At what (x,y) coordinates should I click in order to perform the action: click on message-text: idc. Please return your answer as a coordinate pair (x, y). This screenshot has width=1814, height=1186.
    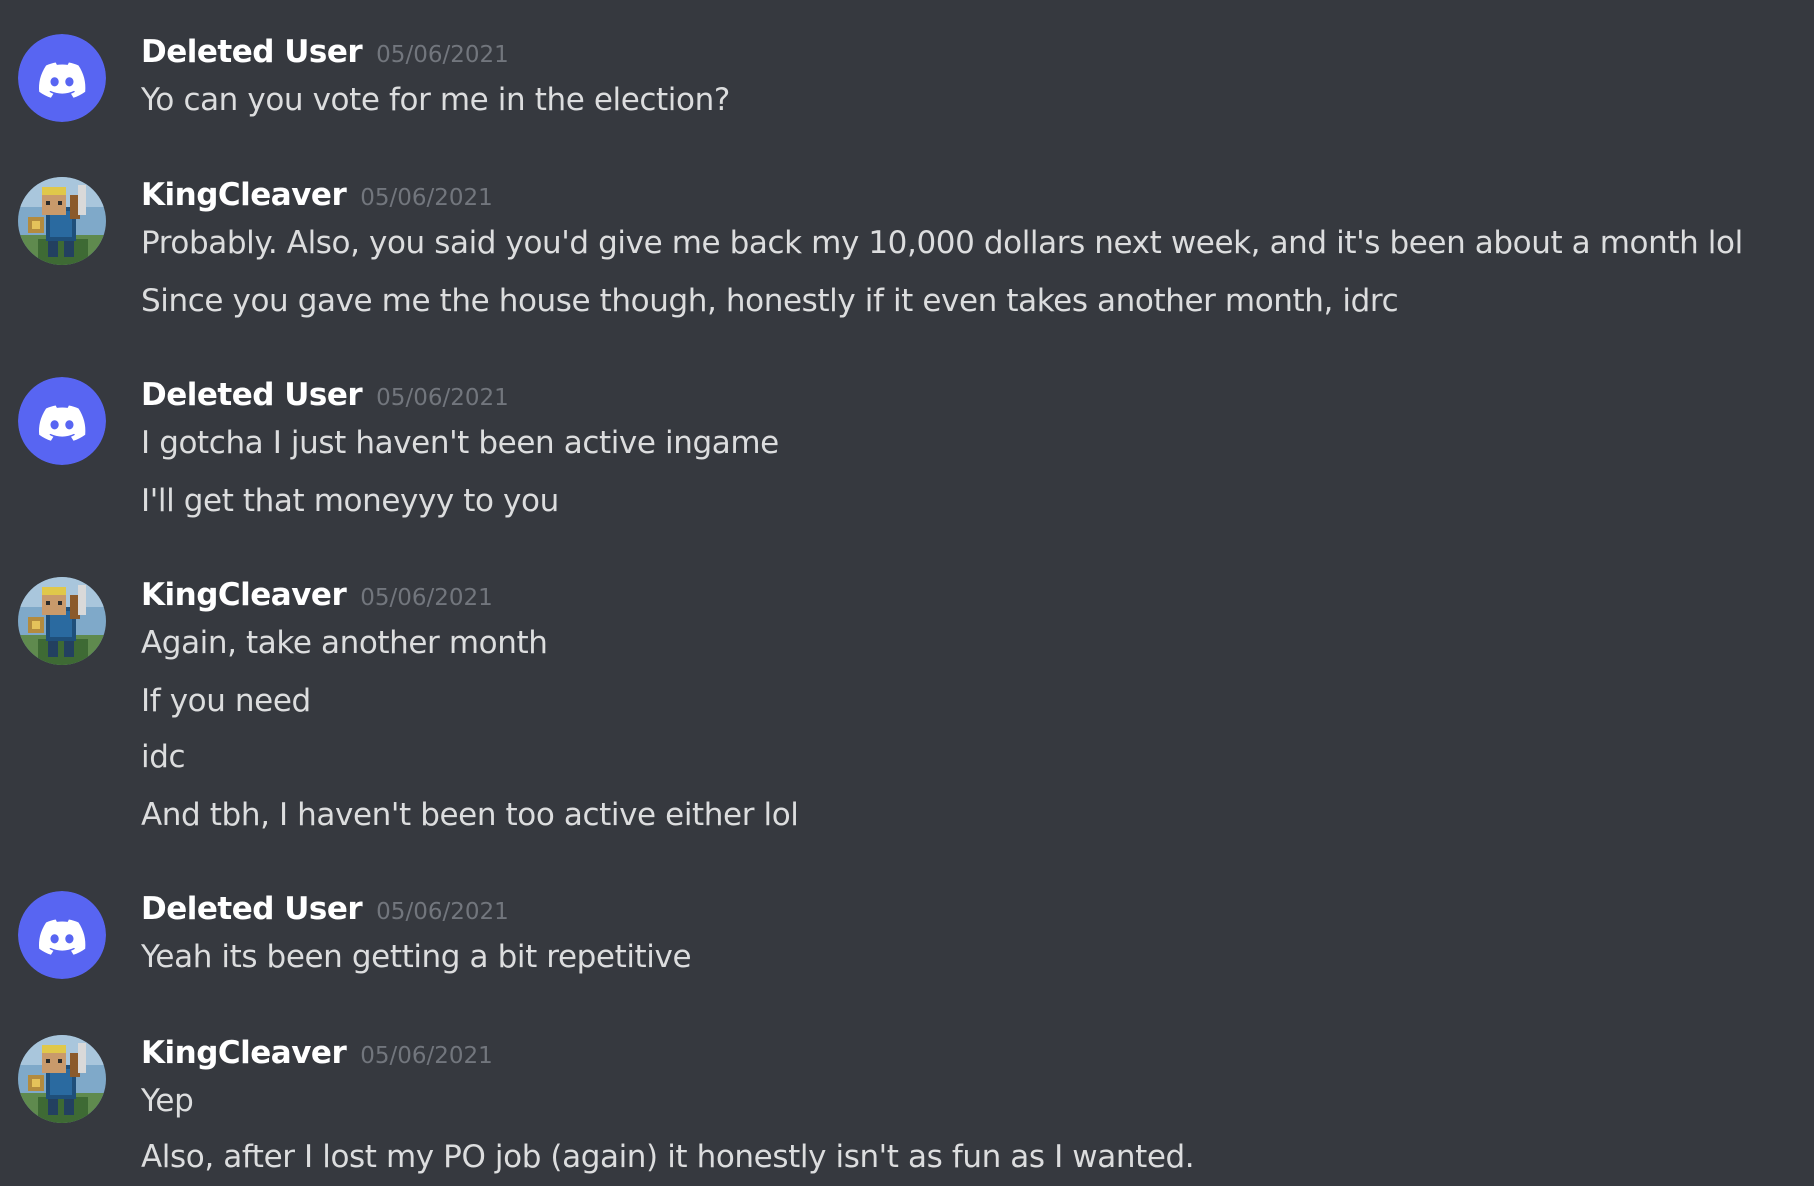
    Looking at the image, I should click on (163, 757).